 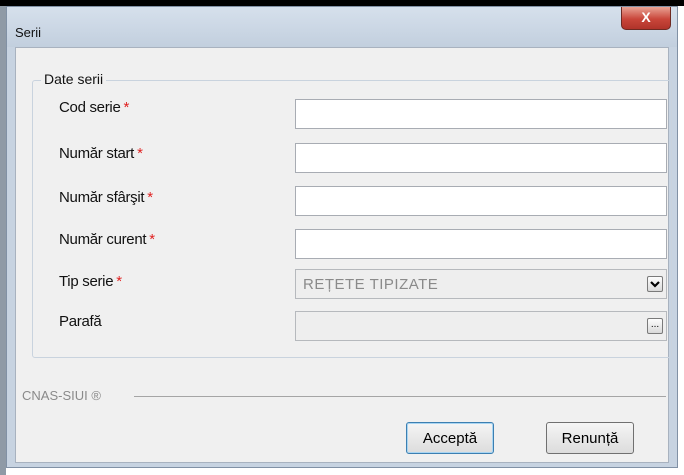 I want to click on cod-serie-input, so click(x=481, y=114).